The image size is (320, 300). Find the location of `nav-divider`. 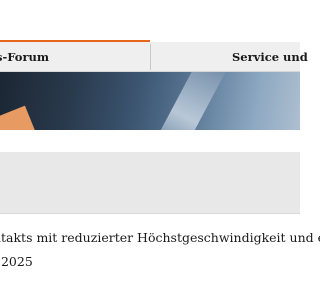

nav-divider is located at coordinates (150, 57).